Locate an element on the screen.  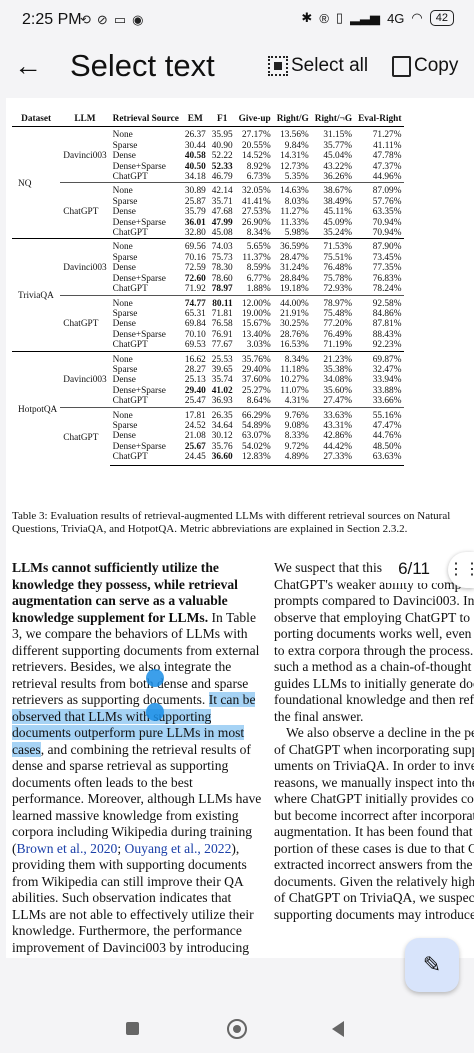
selection-end-handle is located at coordinates (155, 712).